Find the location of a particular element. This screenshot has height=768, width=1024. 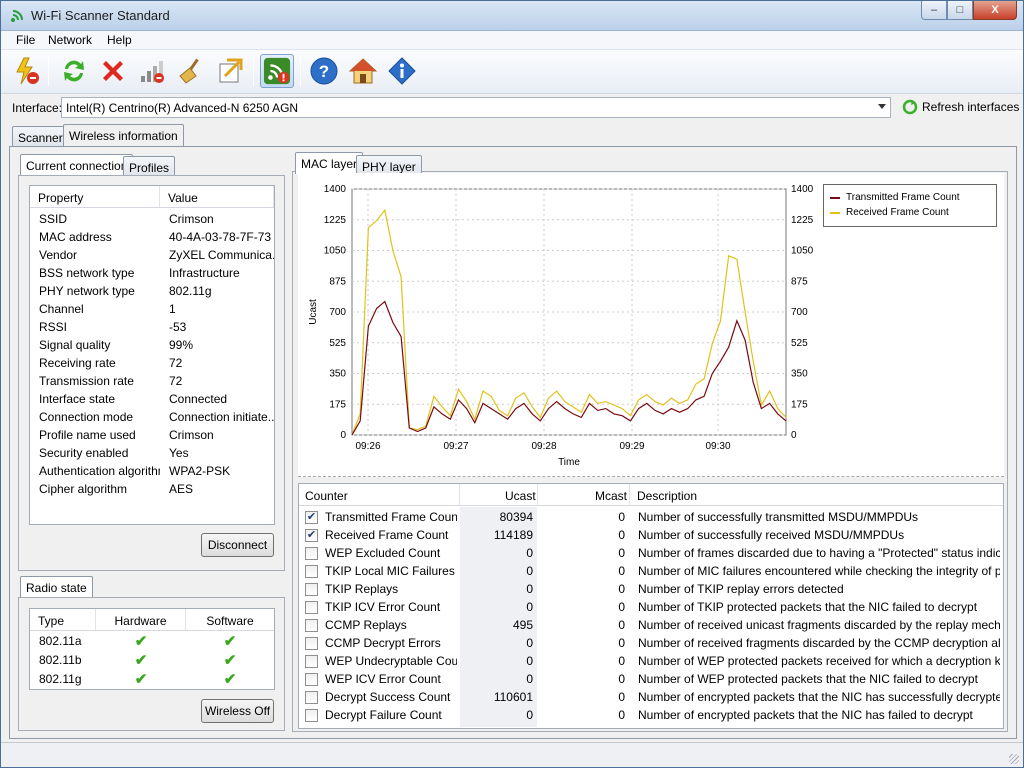

refresh-button is located at coordinates (74, 71).